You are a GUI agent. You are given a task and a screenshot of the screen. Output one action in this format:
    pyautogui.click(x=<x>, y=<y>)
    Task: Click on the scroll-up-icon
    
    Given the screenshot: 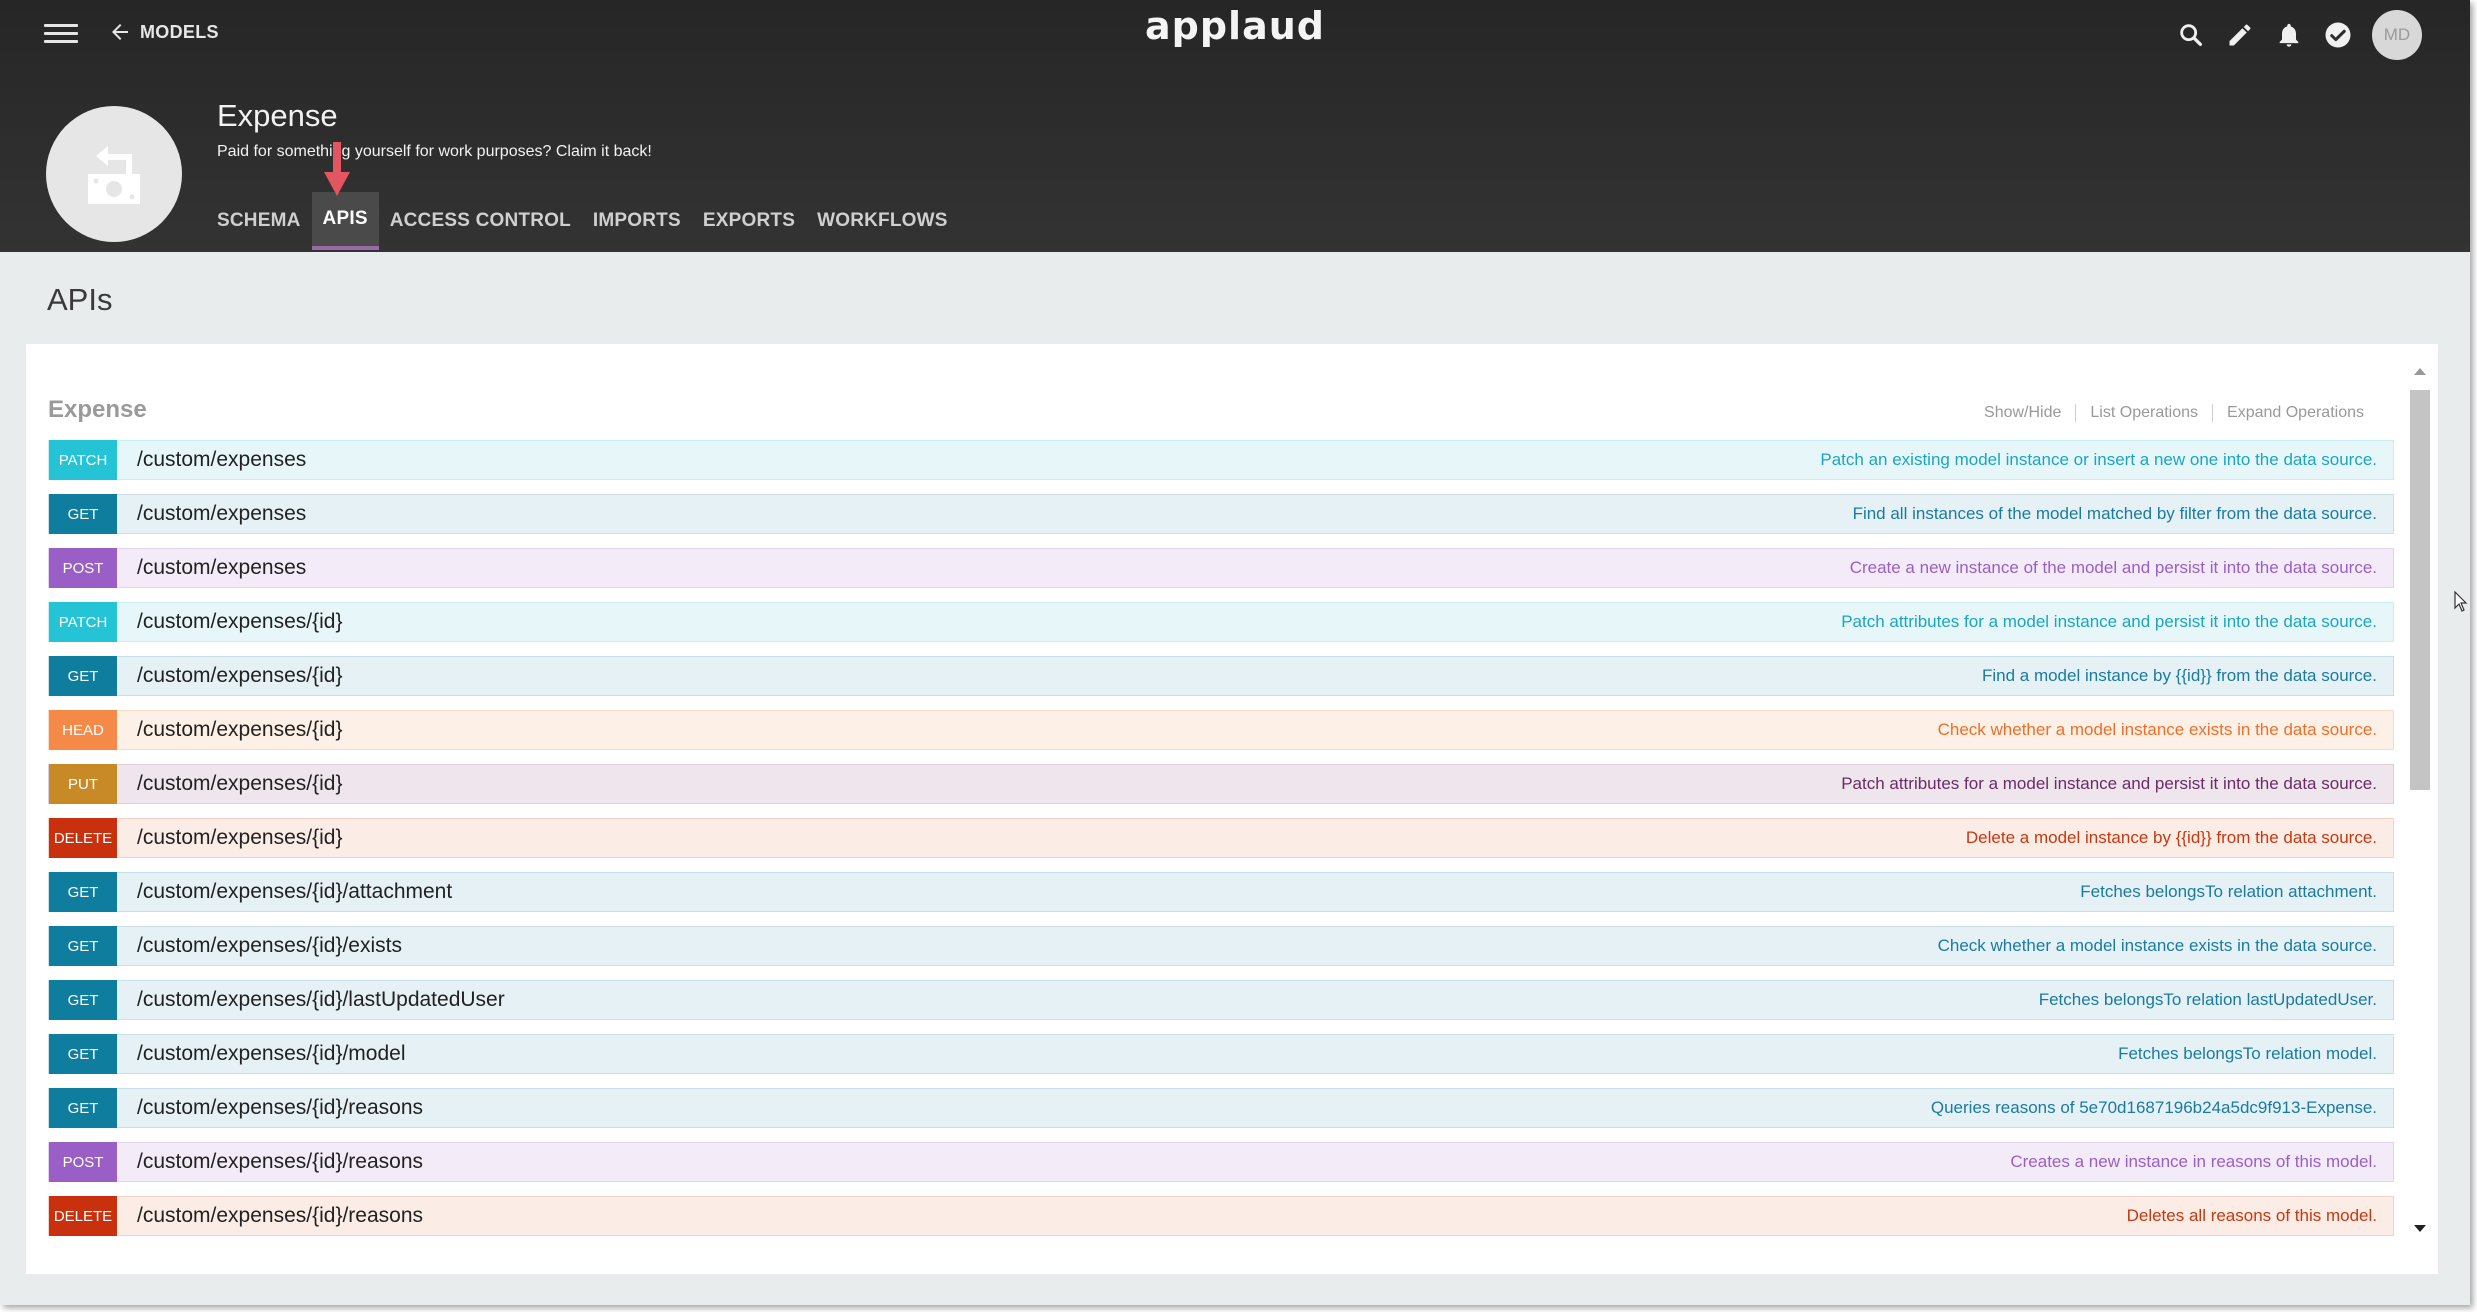 What is the action you would take?
    pyautogui.click(x=2420, y=371)
    